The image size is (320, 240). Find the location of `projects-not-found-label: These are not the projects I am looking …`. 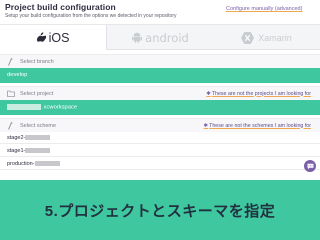

projects-not-found-label: These are not the projects I am looking … is located at coordinates (261, 93).